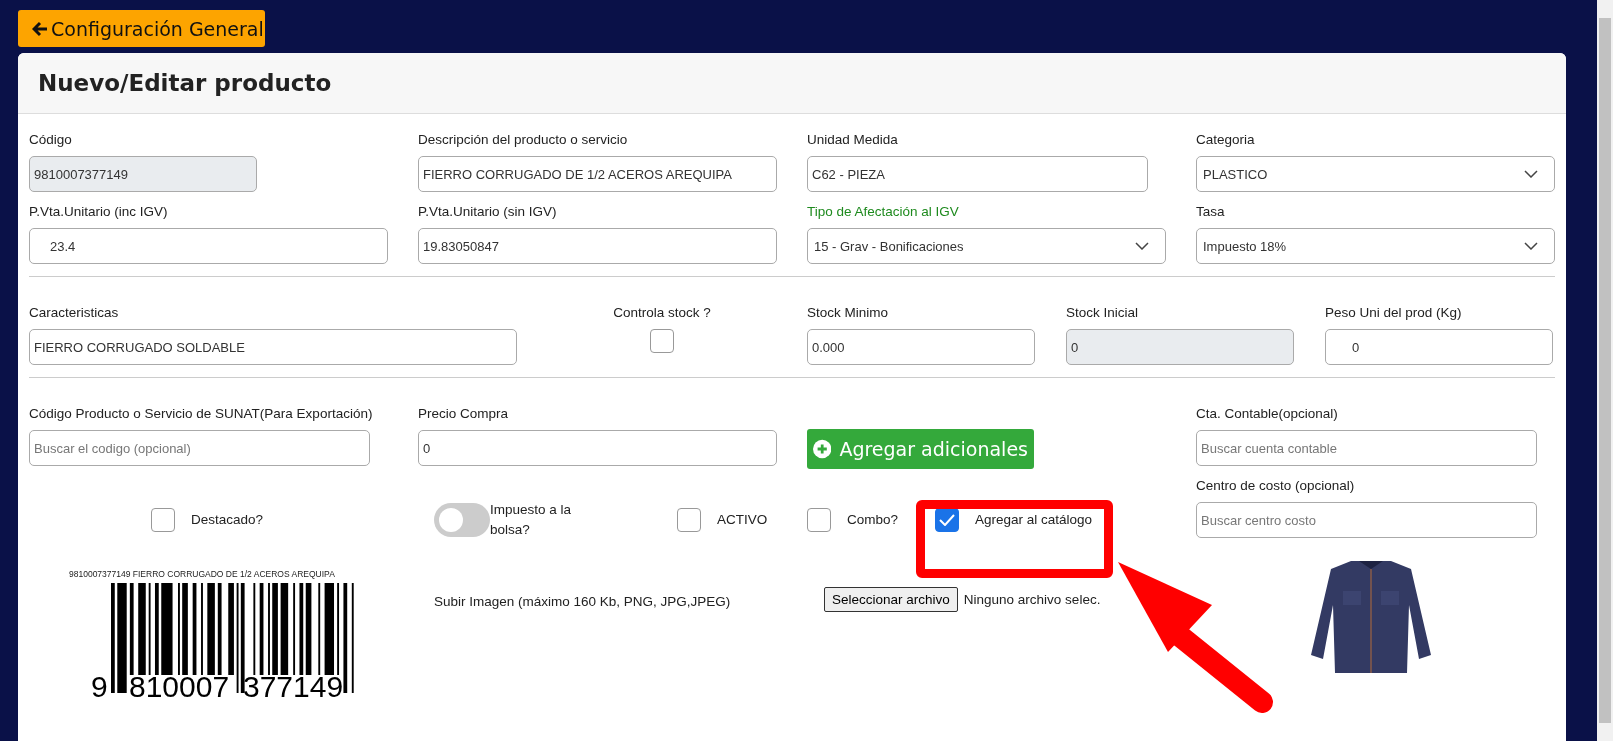  What do you see at coordinates (462, 519) in the screenshot?
I see `toggle-switch` at bounding box center [462, 519].